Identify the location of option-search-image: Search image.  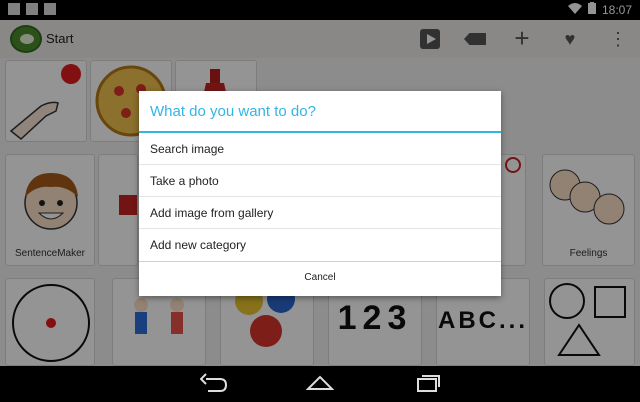
(320, 149).